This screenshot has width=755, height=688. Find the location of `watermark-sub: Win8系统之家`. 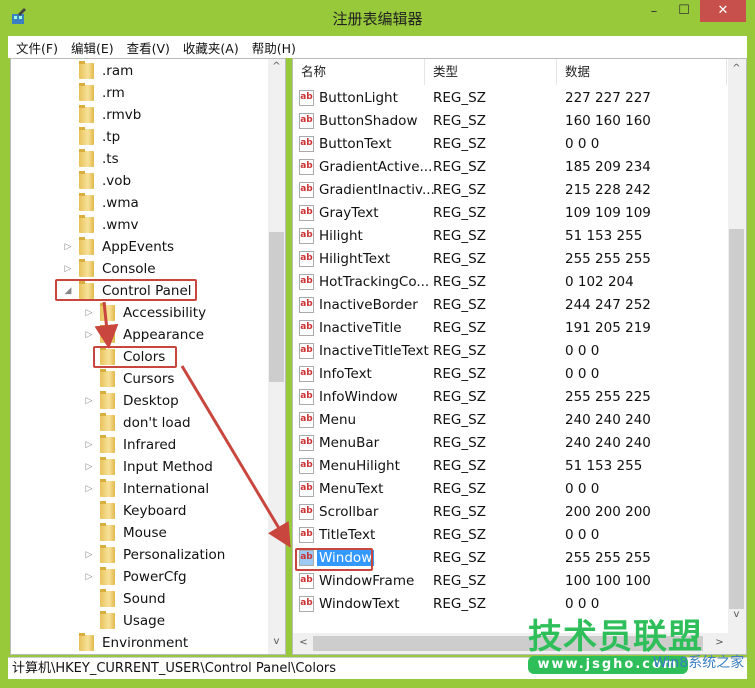

watermark-sub: Win8系统之家 is located at coordinates (699, 663).